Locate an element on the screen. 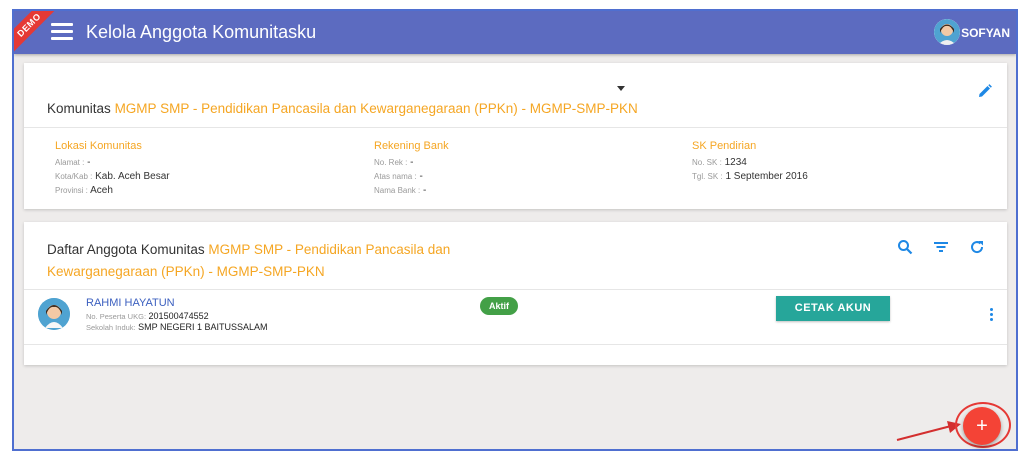  add-member-button: + is located at coordinates (982, 426).